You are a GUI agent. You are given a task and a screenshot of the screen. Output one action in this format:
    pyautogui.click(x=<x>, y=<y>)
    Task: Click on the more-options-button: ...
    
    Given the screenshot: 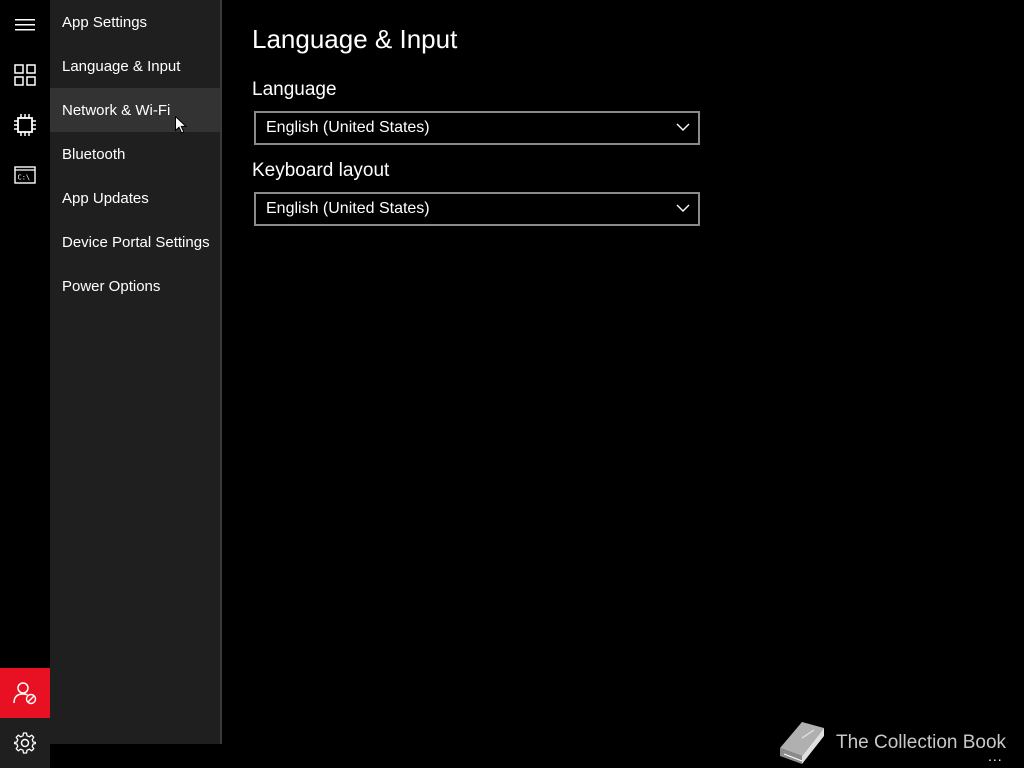 What is the action you would take?
    pyautogui.click(x=995, y=756)
    